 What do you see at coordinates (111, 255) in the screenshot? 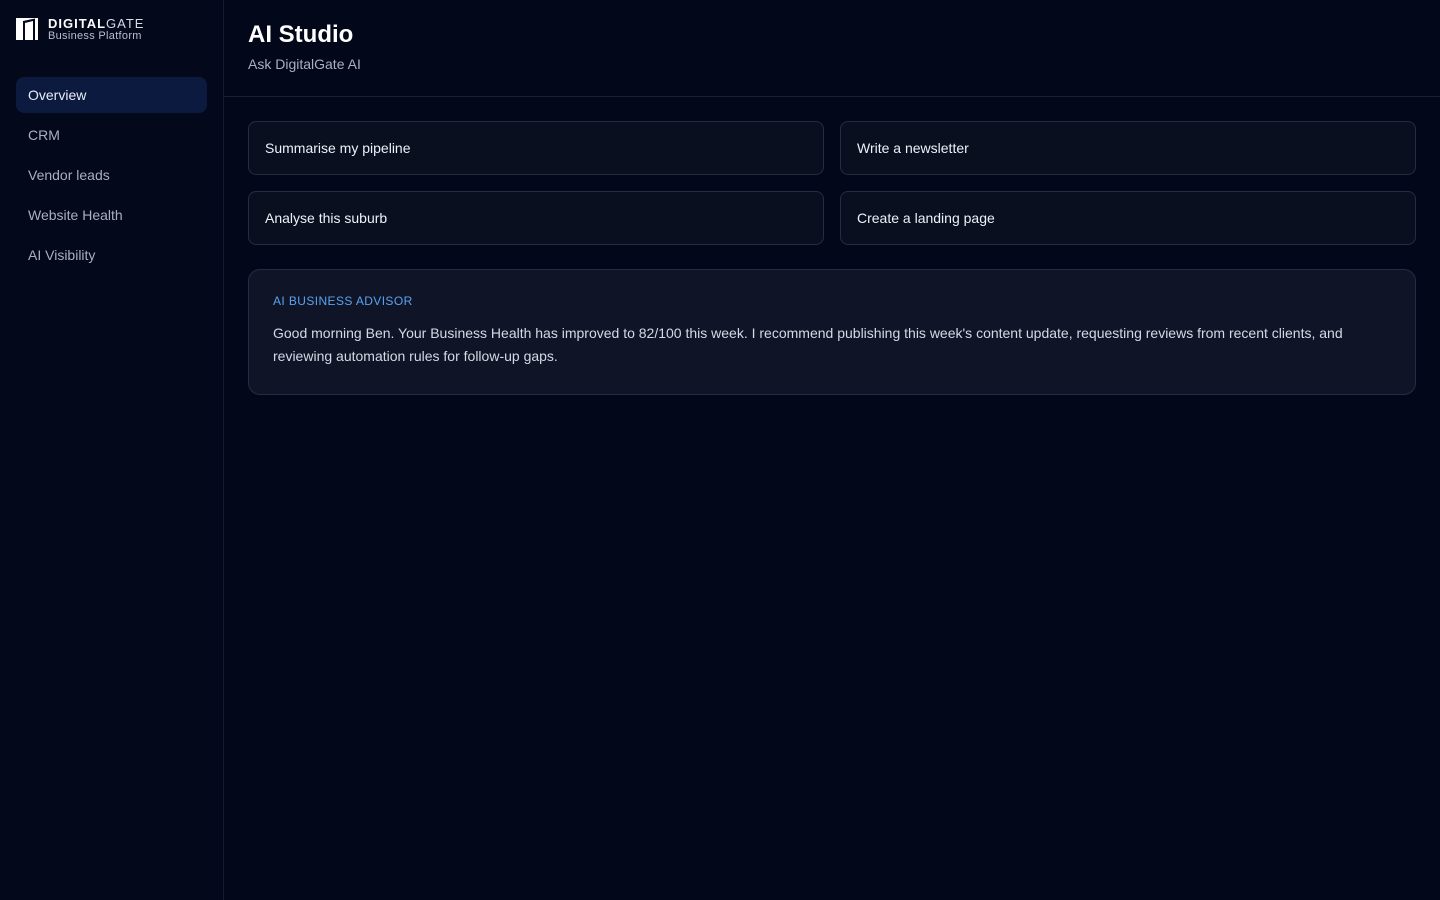
I see `sidebar-item-ai-visibility: AI Visibility` at bounding box center [111, 255].